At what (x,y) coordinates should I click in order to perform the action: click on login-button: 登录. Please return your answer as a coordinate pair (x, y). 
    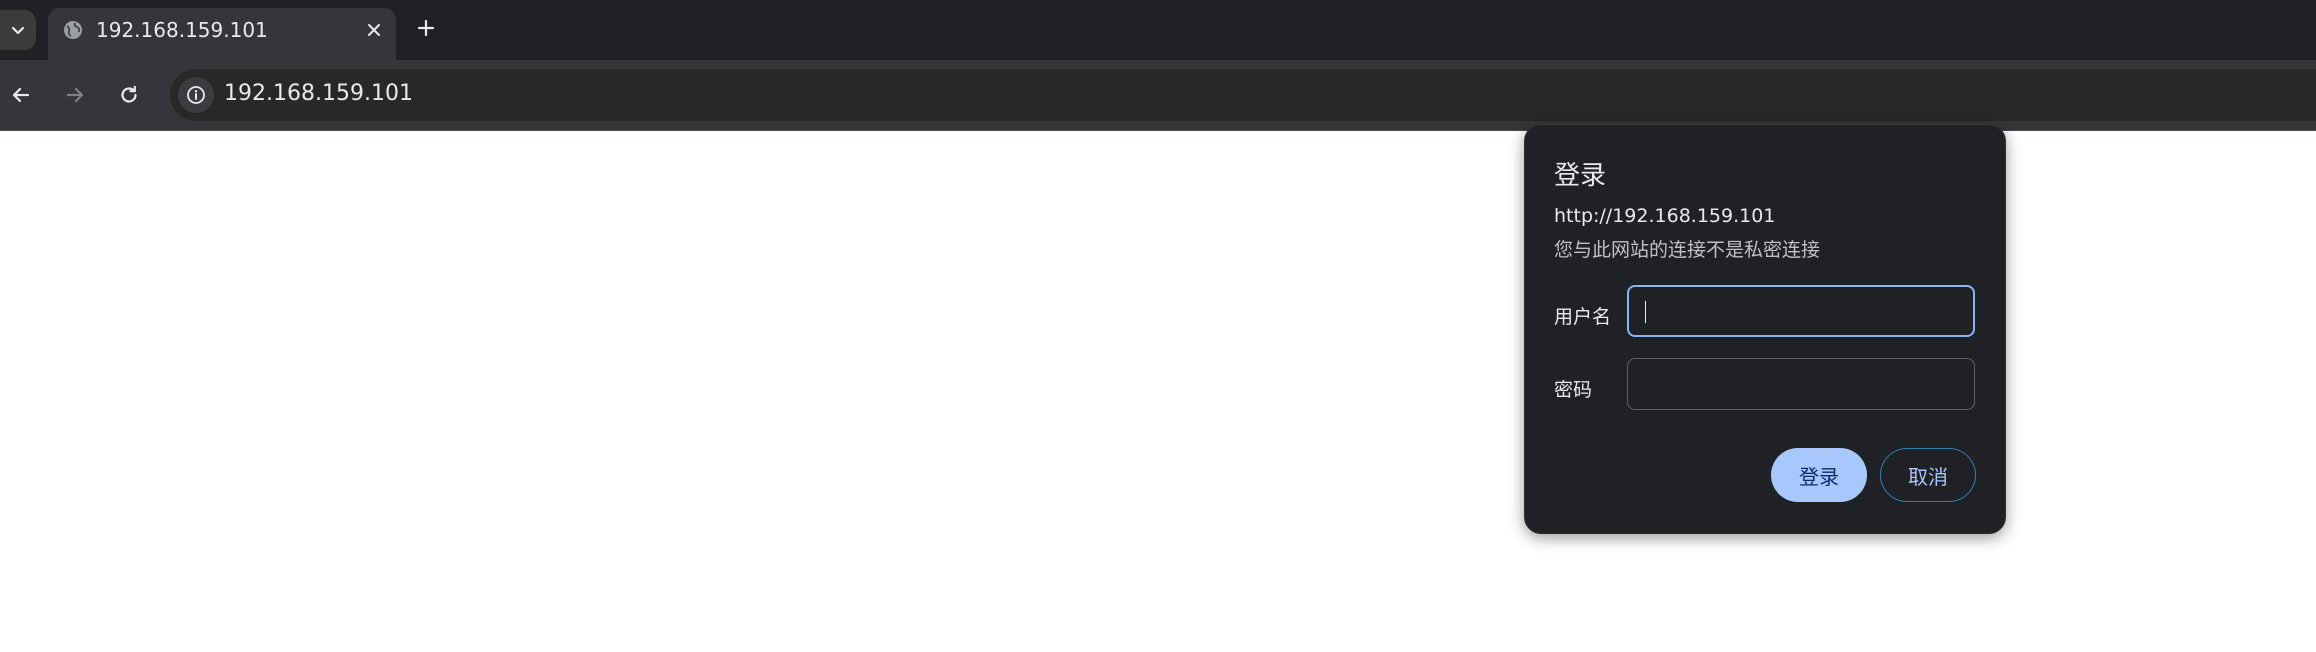
    Looking at the image, I should click on (1819, 475).